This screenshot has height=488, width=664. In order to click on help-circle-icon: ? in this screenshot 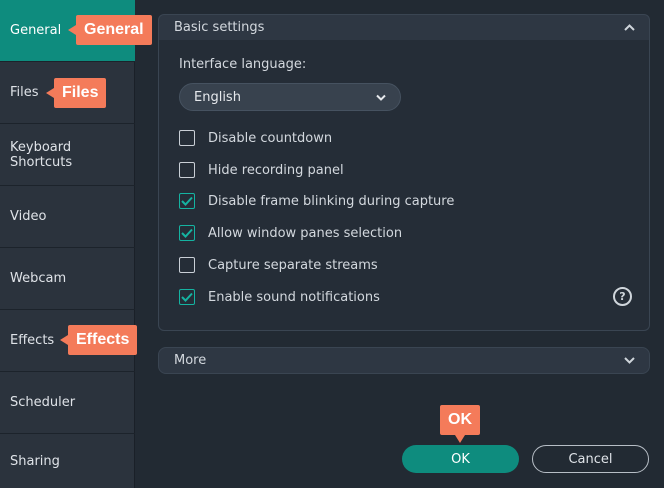, I will do `click(622, 296)`.